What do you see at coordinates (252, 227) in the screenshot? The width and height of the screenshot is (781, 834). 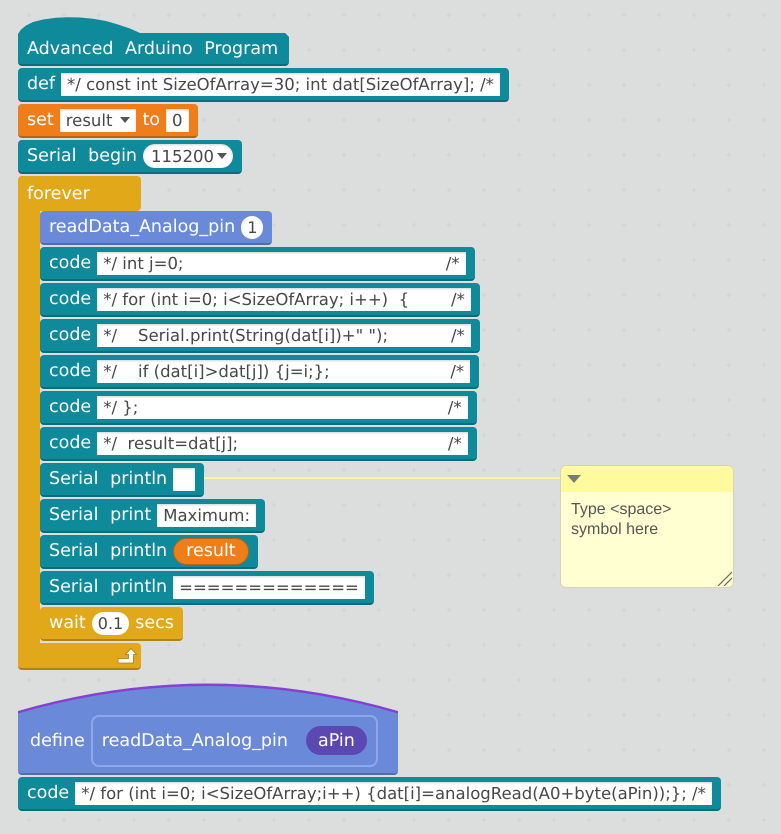 I see `number-input: 1` at bounding box center [252, 227].